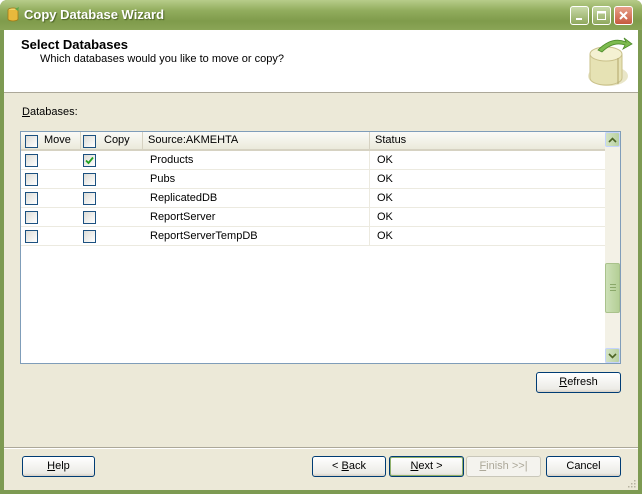 Image resolution: width=642 pixels, height=494 pixels. I want to click on close-button, so click(623, 15).